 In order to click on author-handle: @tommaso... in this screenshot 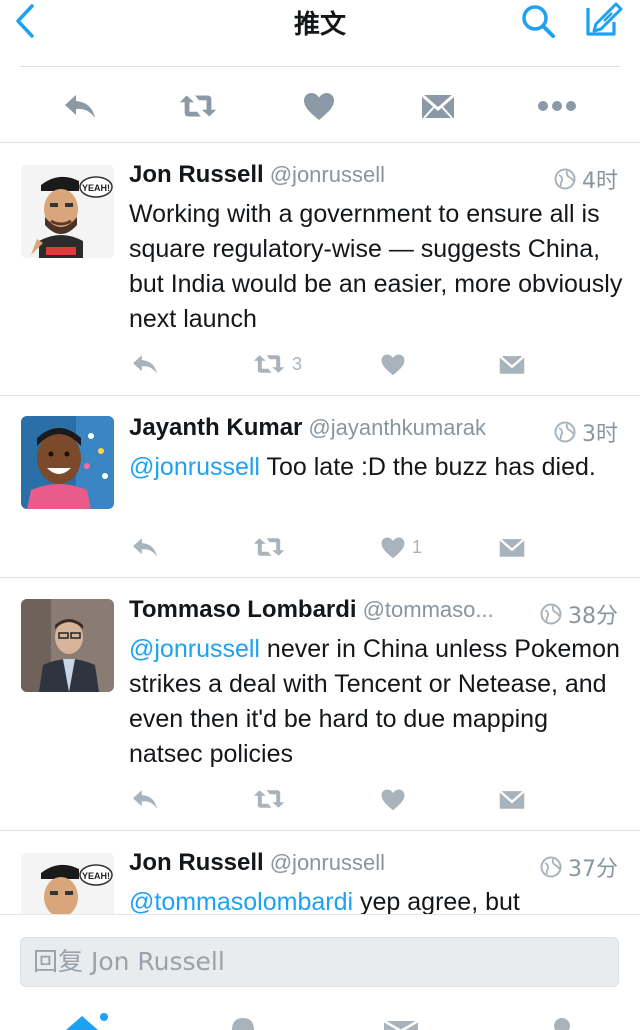, I will do `click(428, 609)`.